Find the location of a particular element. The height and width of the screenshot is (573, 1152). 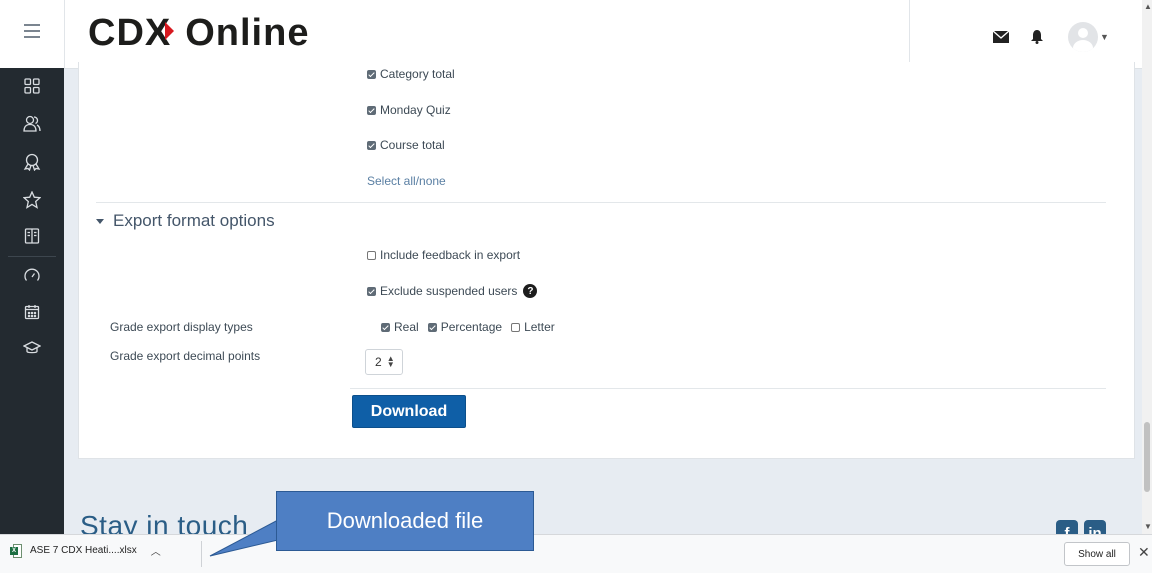

checkbox-real is located at coordinates (385, 327).